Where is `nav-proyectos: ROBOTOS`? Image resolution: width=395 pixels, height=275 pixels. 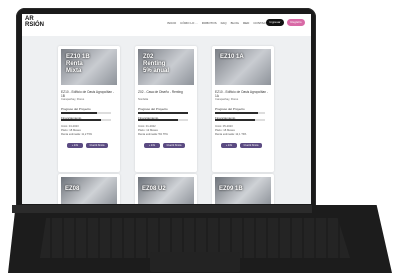
nav-proyectos: ROBOTOS is located at coordinates (209, 23).